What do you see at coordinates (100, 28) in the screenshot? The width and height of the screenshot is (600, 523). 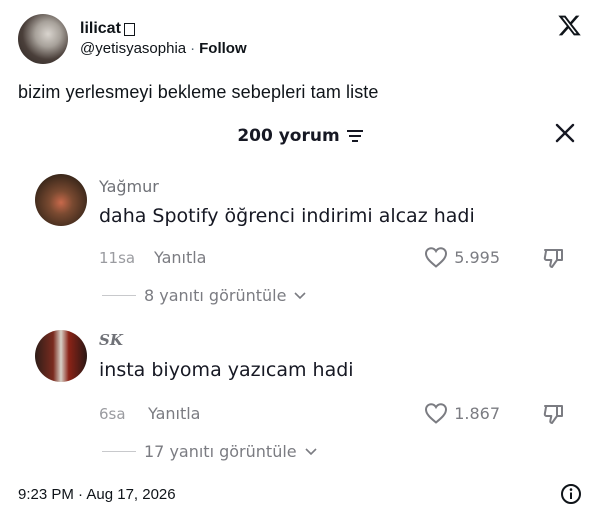 I see `author-name-text: lilicat` at bounding box center [100, 28].